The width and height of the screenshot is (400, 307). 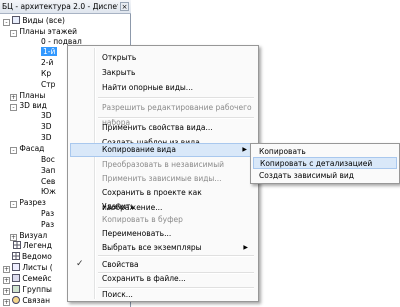 I want to click on browser-title: БЦ - архитектура 2.0 - Диспетчер, so click(x=60, y=6).